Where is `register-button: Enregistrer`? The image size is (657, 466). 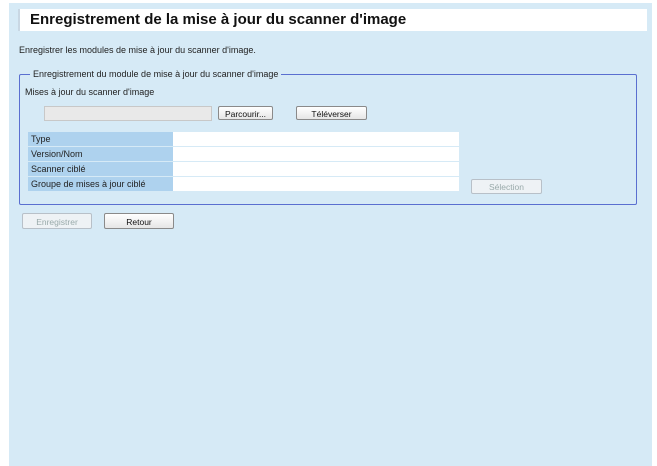
register-button: Enregistrer is located at coordinates (57, 221).